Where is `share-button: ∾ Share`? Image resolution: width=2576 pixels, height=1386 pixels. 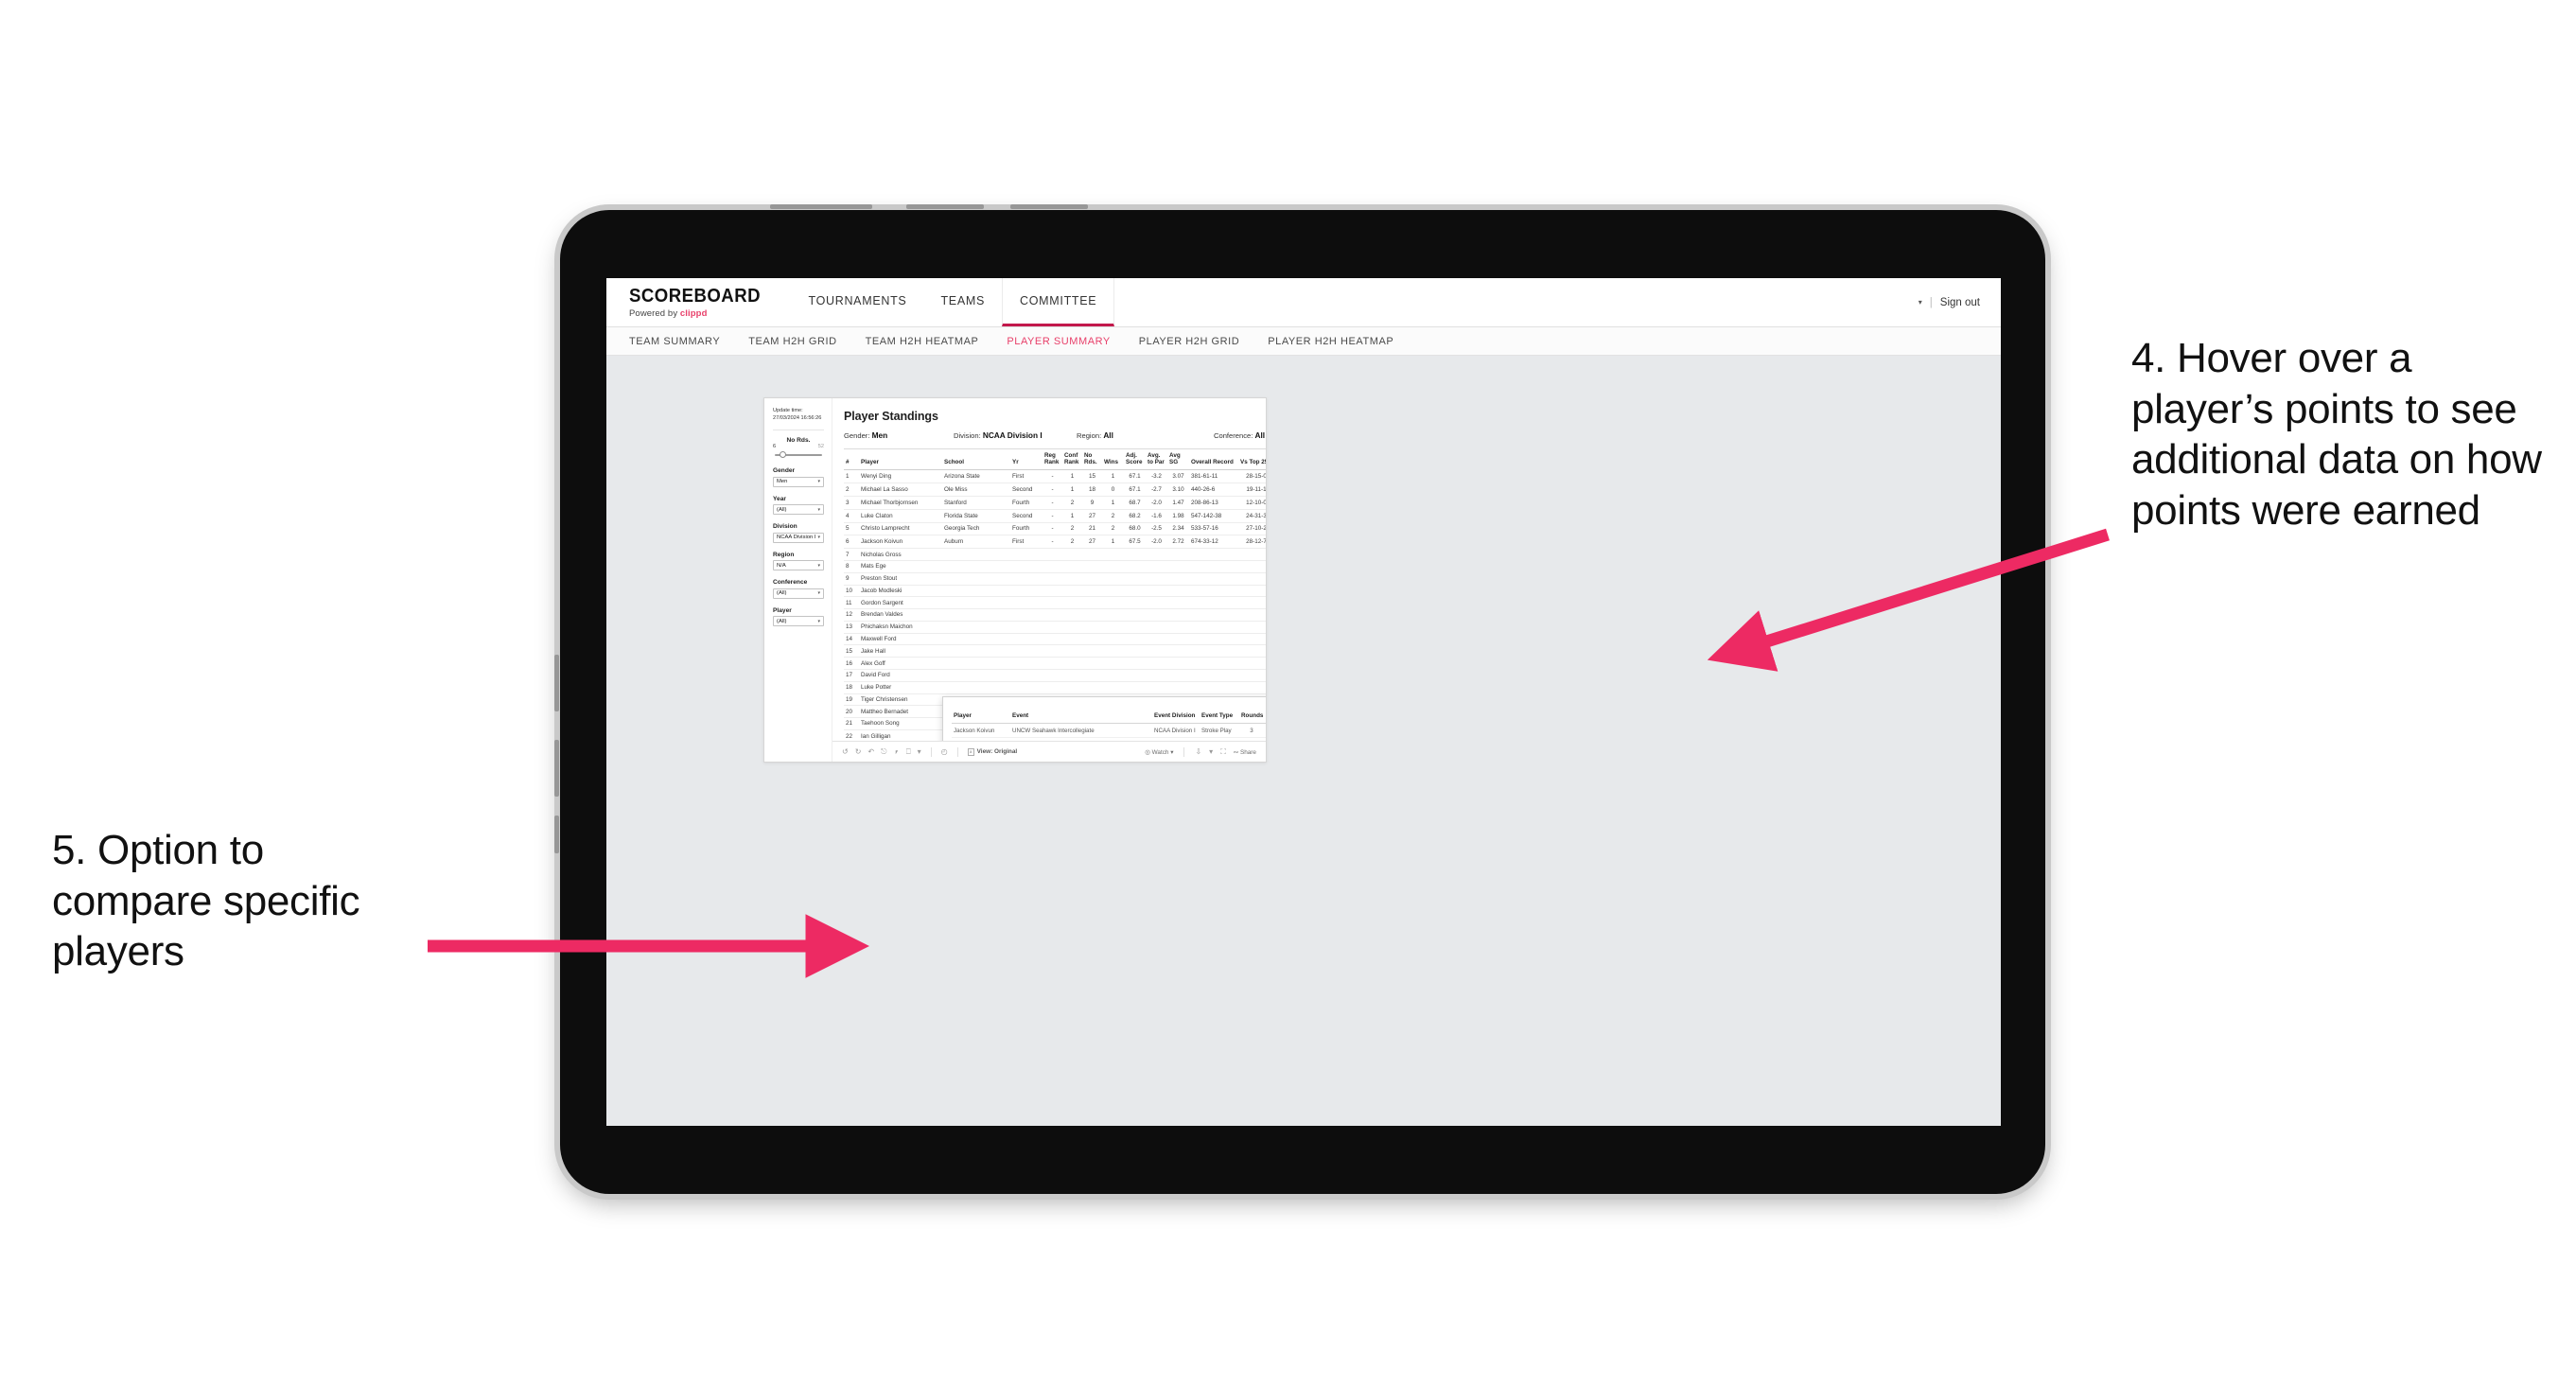 share-button: ∾ Share is located at coordinates (1245, 752).